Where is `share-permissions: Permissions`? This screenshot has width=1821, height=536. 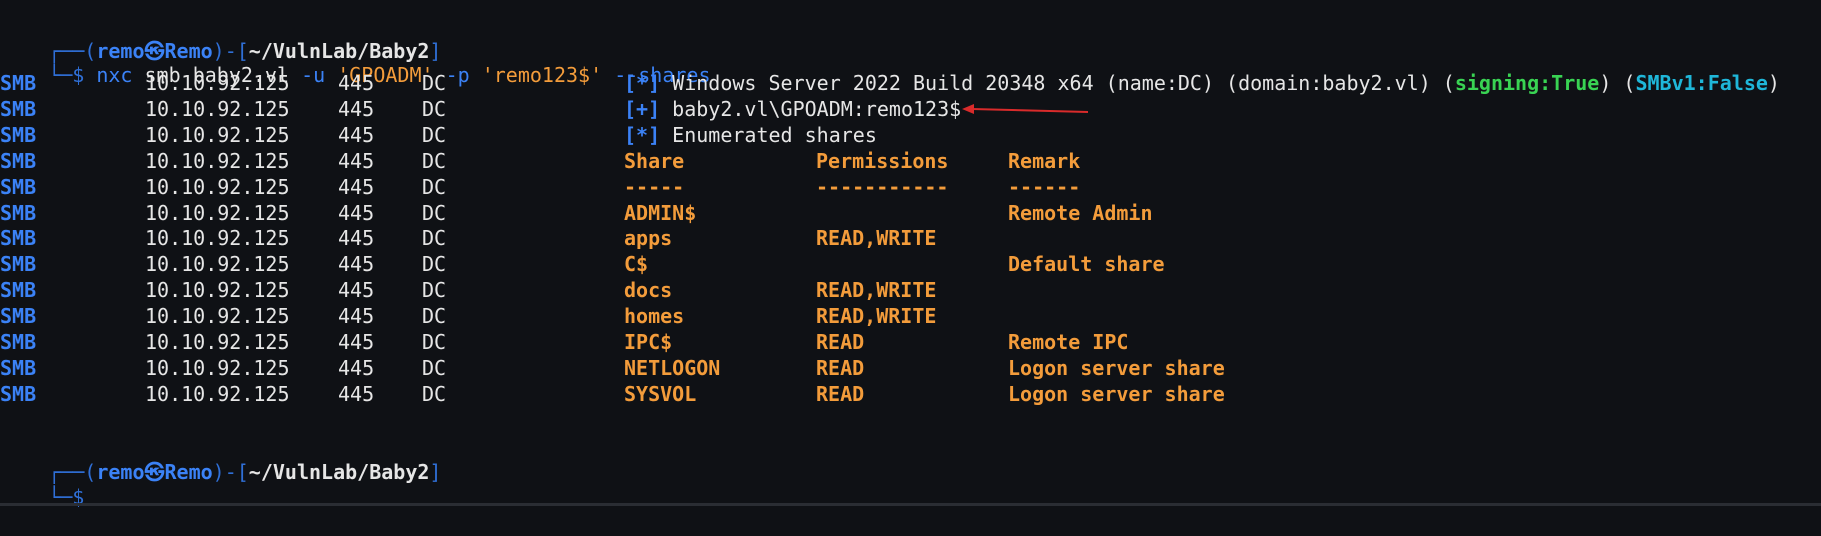 share-permissions: Permissions is located at coordinates (882, 160).